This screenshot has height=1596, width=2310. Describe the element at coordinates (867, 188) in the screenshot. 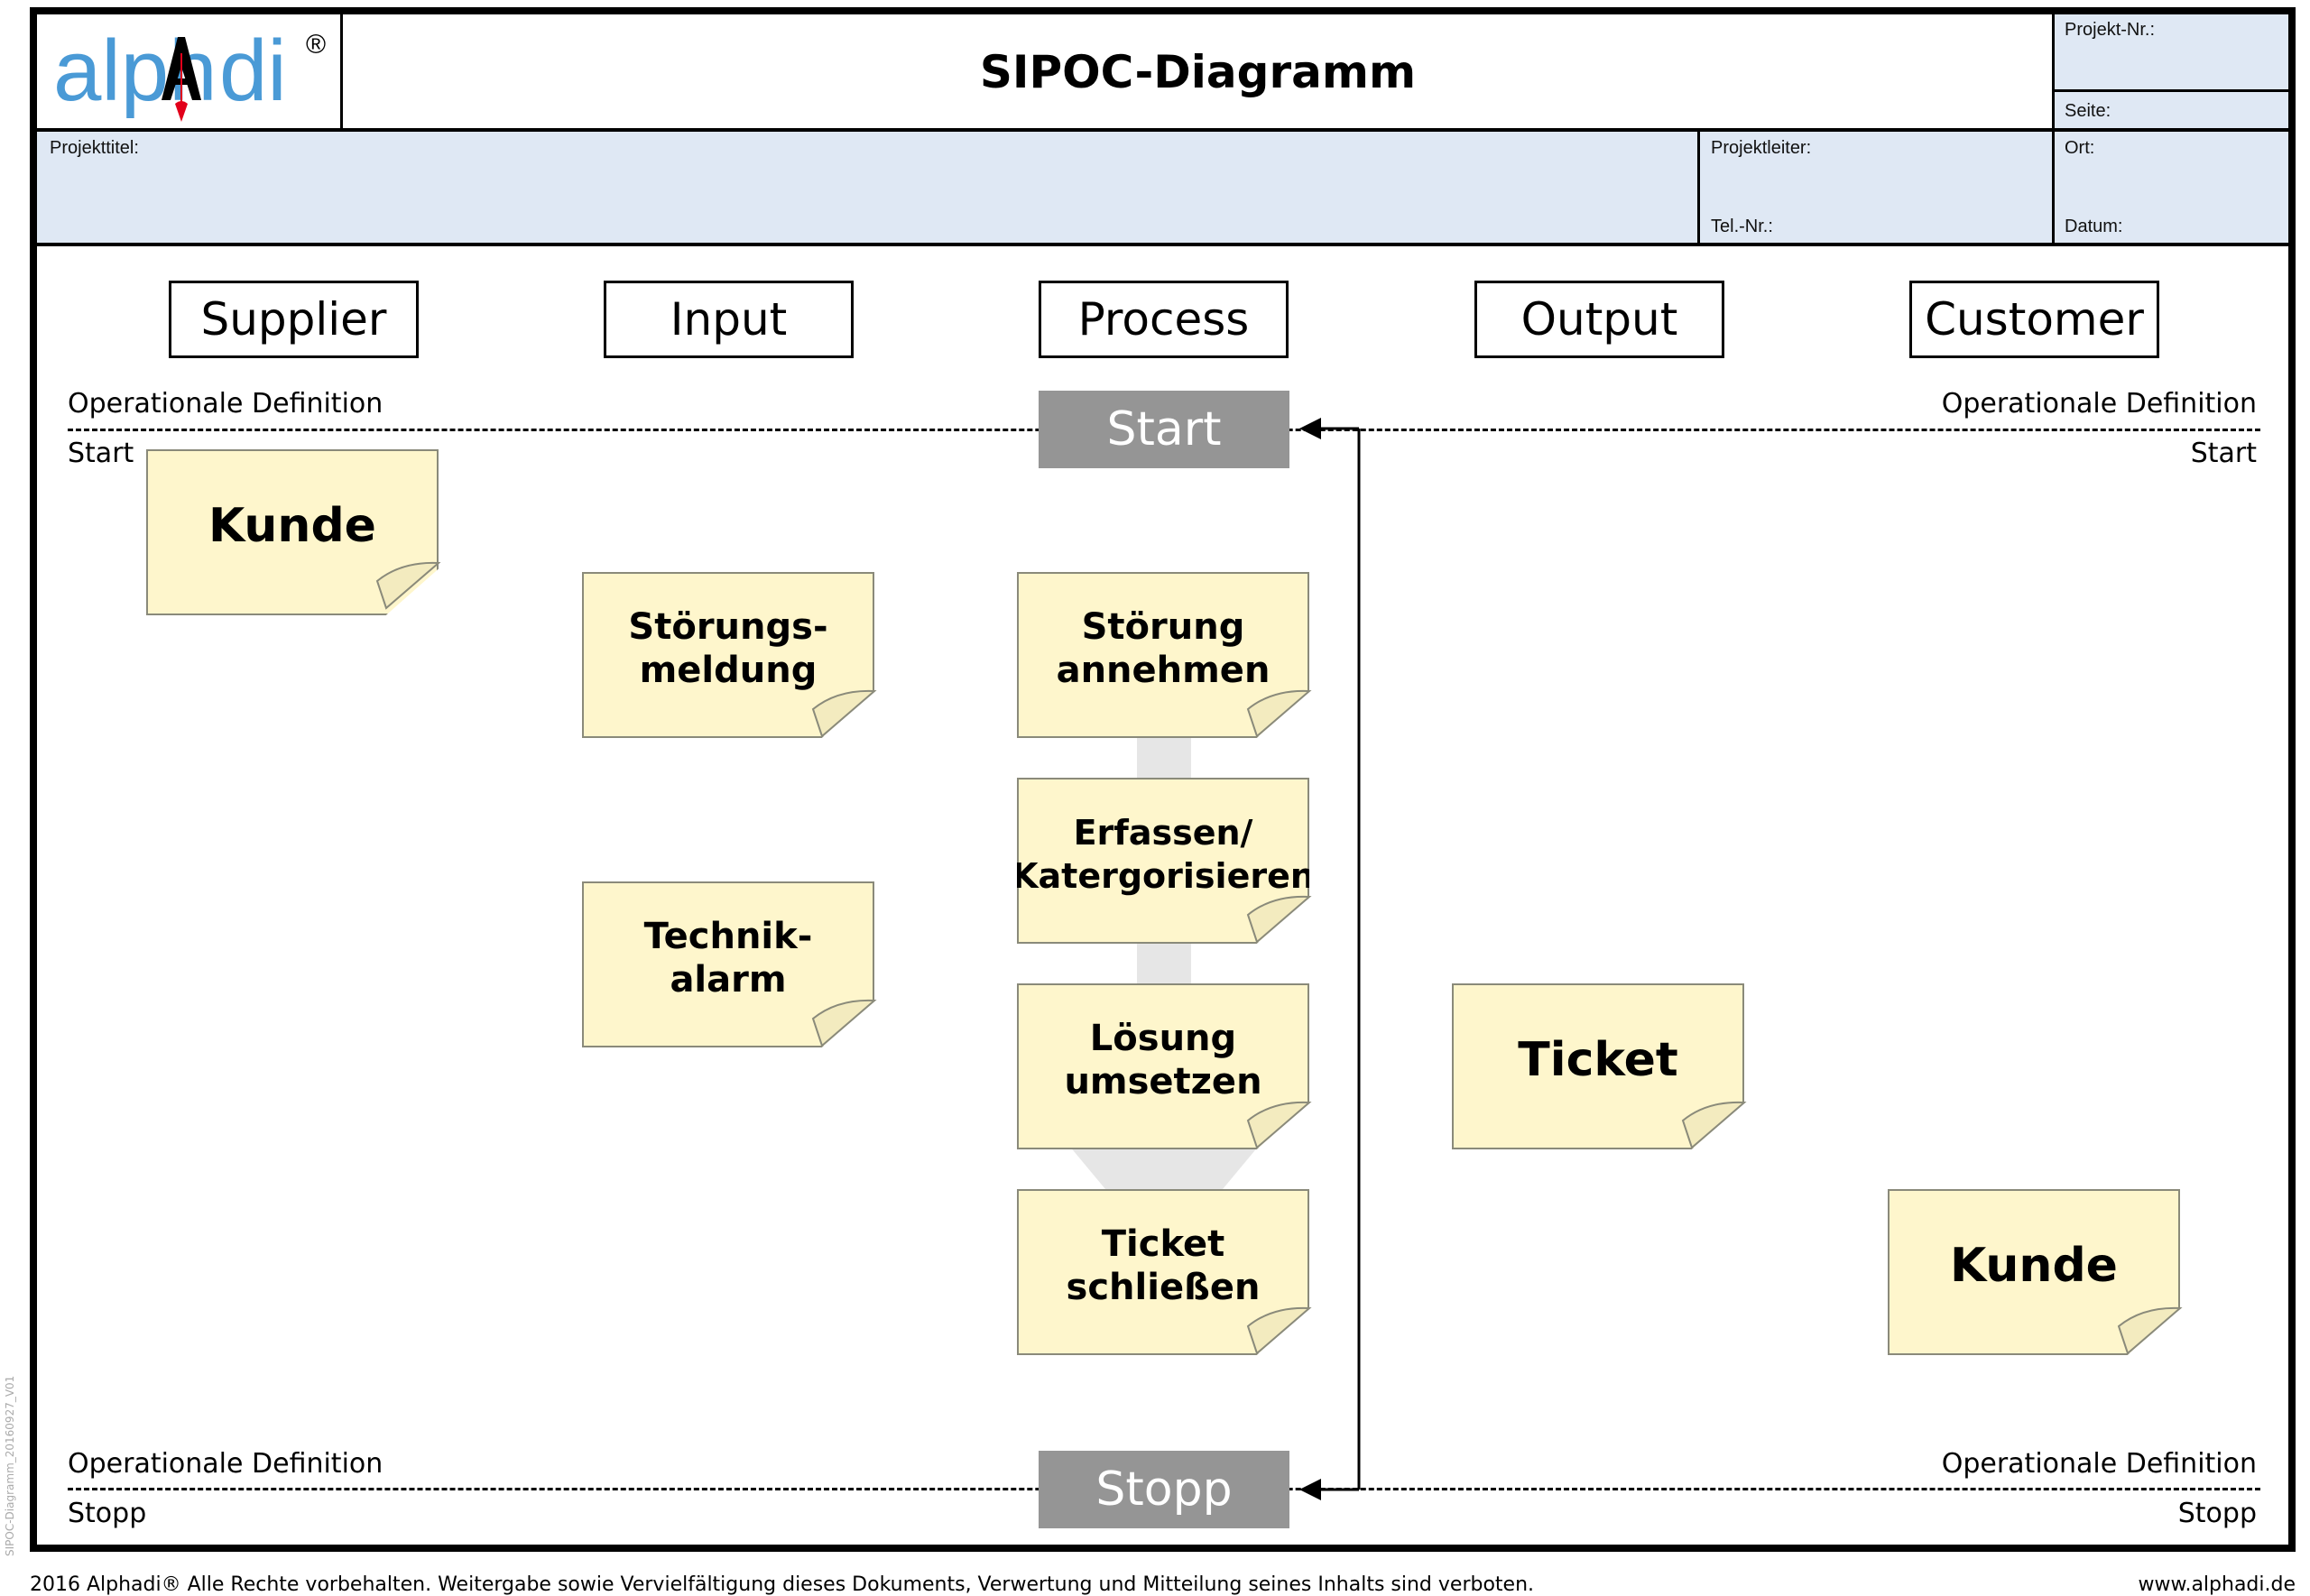

I see `projekttitel-field` at that location.